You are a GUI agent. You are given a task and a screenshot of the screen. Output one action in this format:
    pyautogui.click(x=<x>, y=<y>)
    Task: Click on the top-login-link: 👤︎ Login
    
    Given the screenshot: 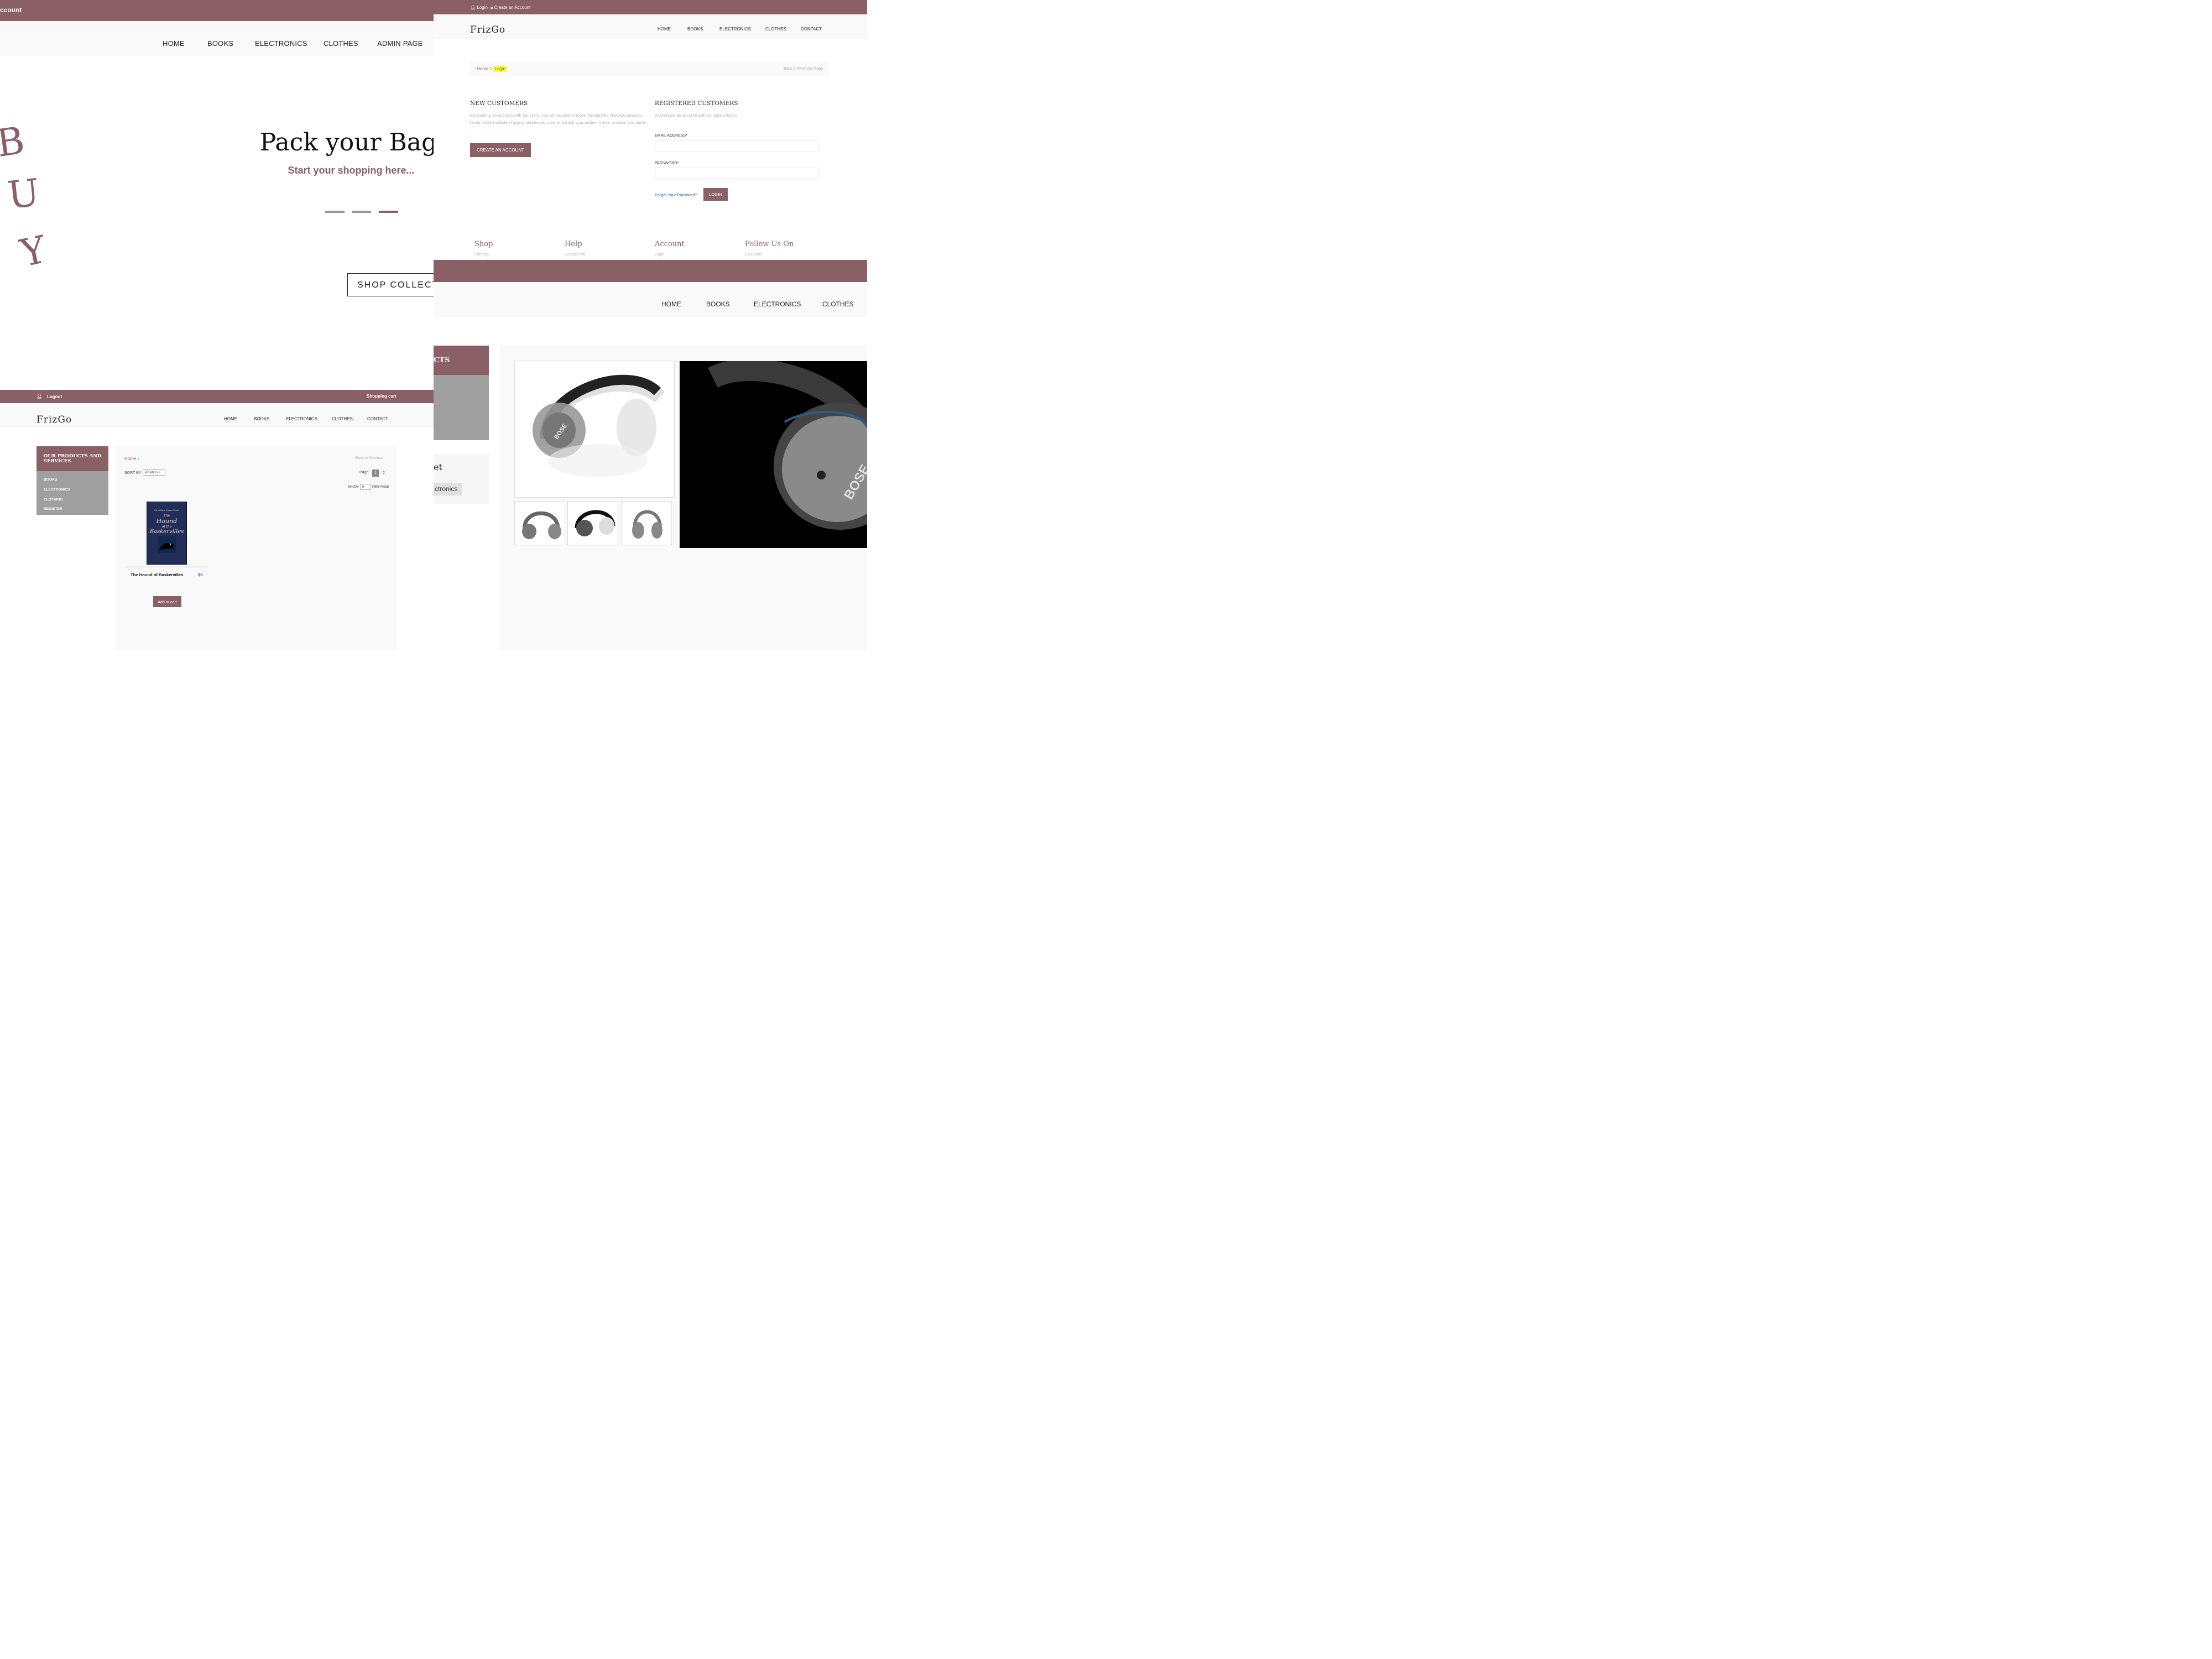 What is the action you would take?
    pyautogui.click(x=479, y=8)
    